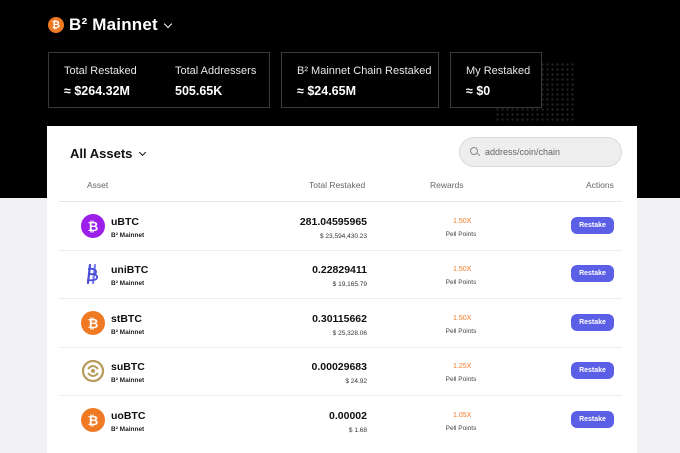 Image resolution: width=680 pixels, height=453 pixels. What do you see at coordinates (93, 226) in the screenshot?
I see `ubtc-icon: ₿` at bounding box center [93, 226].